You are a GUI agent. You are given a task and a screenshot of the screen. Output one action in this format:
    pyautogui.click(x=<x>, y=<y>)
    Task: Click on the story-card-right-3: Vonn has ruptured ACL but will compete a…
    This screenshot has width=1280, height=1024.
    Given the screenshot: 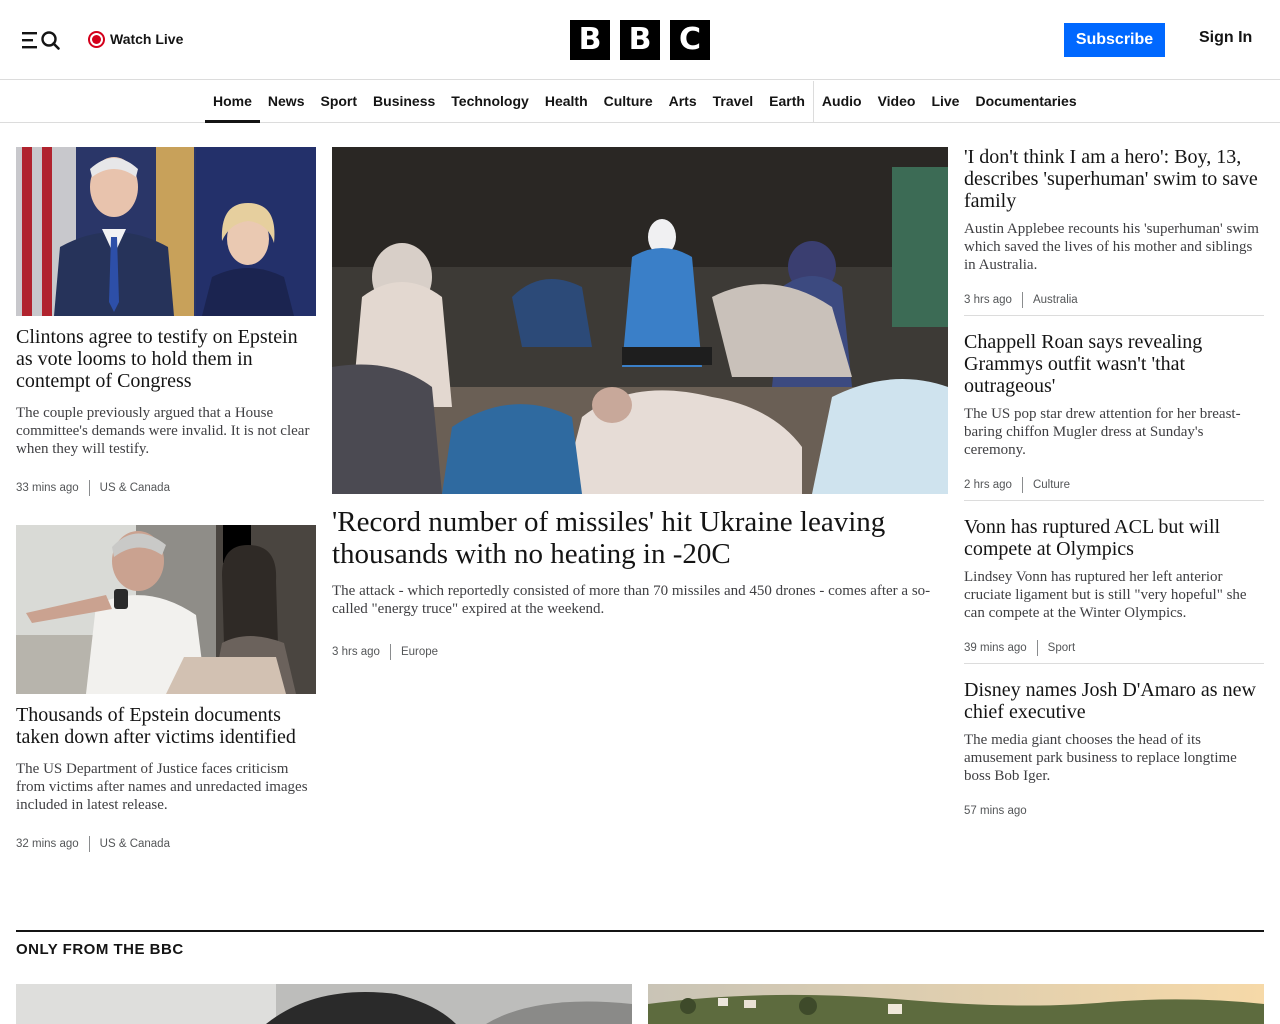 What is the action you would take?
    pyautogui.click(x=1114, y=586)
    